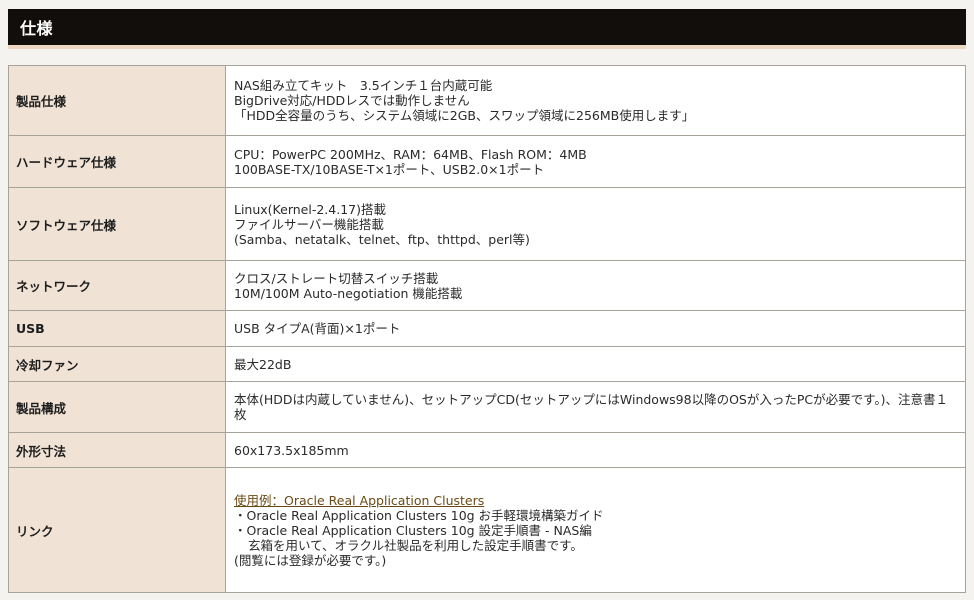 The width and height of the screenshot is (974, 600). Describe the element at coordinates (37, 28) in the screenshot. I see `section-title: 仕様` at that location.